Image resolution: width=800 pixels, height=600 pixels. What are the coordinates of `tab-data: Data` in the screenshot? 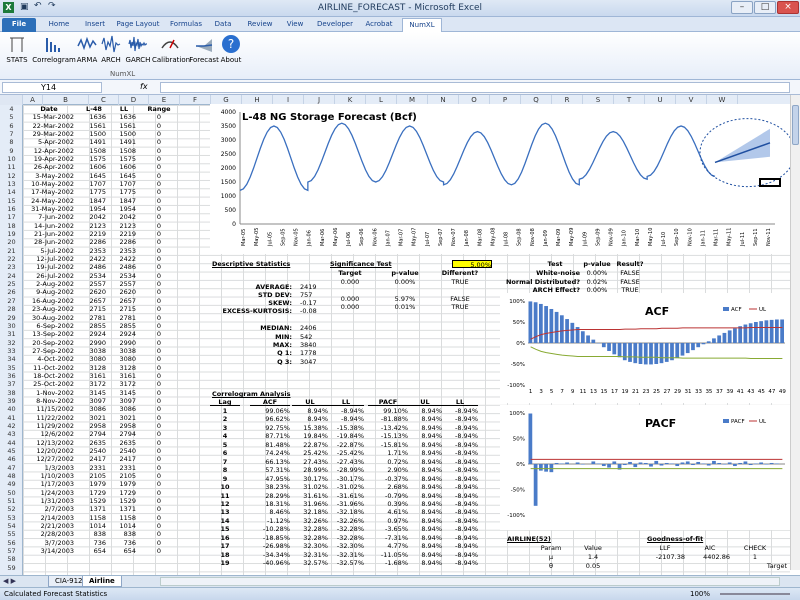 It's located at (223, 25).